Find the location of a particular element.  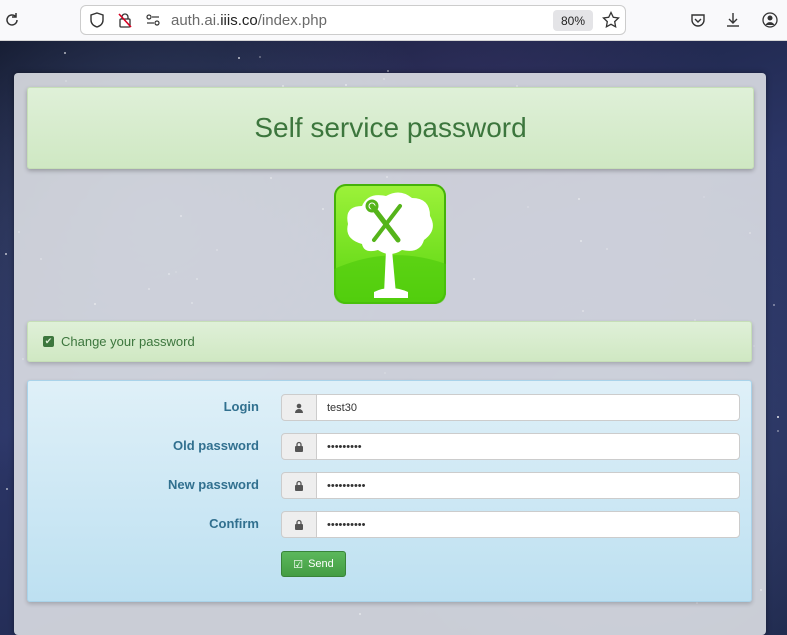

browser-toolbar: auth.ai.iiis.co/index.php 80% is located at coordinates (393, 20).